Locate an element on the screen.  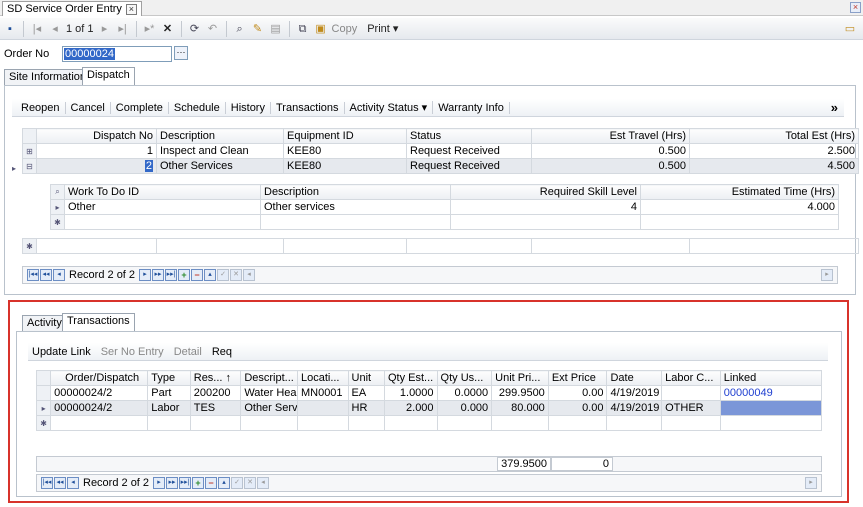
linked-cell is located at coordinates (771, 408).